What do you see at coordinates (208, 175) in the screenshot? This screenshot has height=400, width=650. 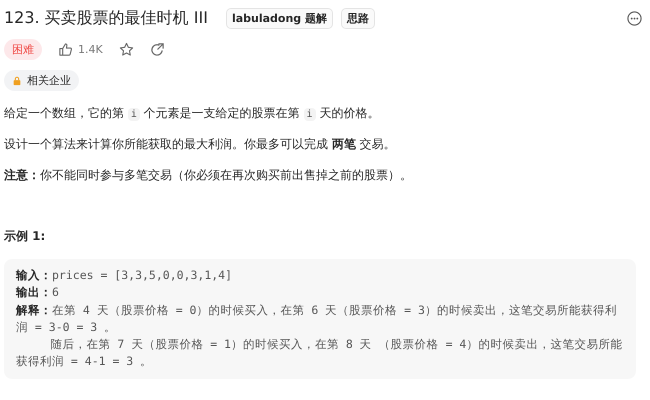 I see `description-text: 注意：你不能同时参与多笔交易（你必须在再次购买前出售掉之前的股票）。` at bounding box center [208, 175].